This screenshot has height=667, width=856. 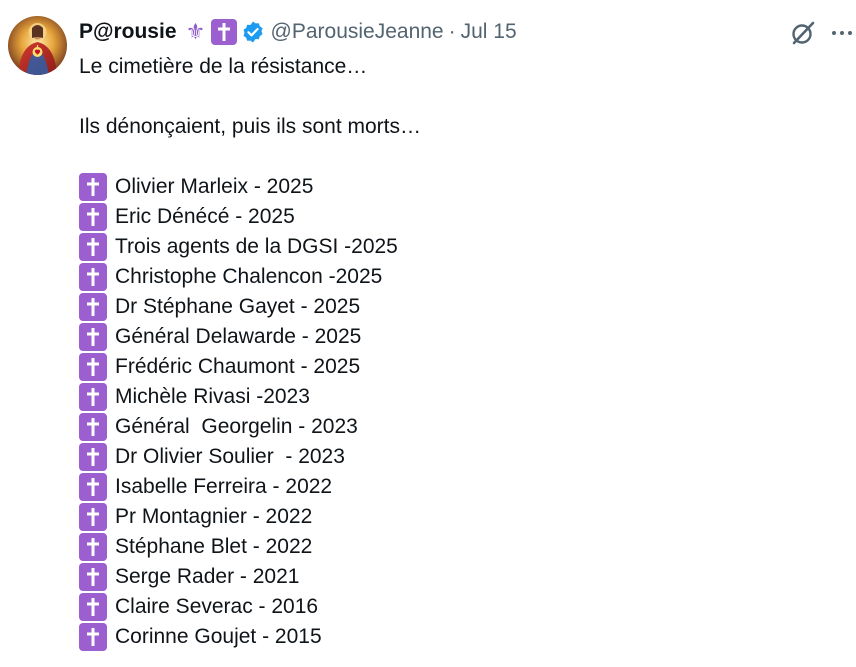 What do you see at coordinates (249, 276) in the screenshot?
I see `list-item-label: Christophe Chalencon -2025` at bounding box center [249, 276].